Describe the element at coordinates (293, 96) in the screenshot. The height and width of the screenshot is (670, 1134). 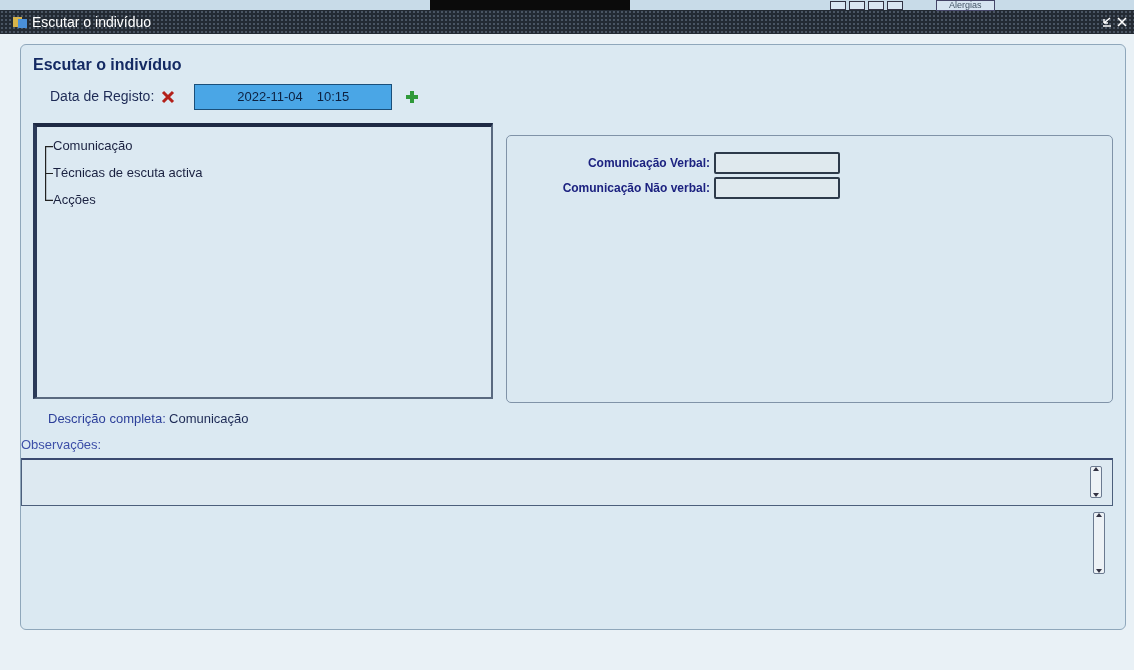
I see `date-field: 2022-11-04 10:15` at that location.